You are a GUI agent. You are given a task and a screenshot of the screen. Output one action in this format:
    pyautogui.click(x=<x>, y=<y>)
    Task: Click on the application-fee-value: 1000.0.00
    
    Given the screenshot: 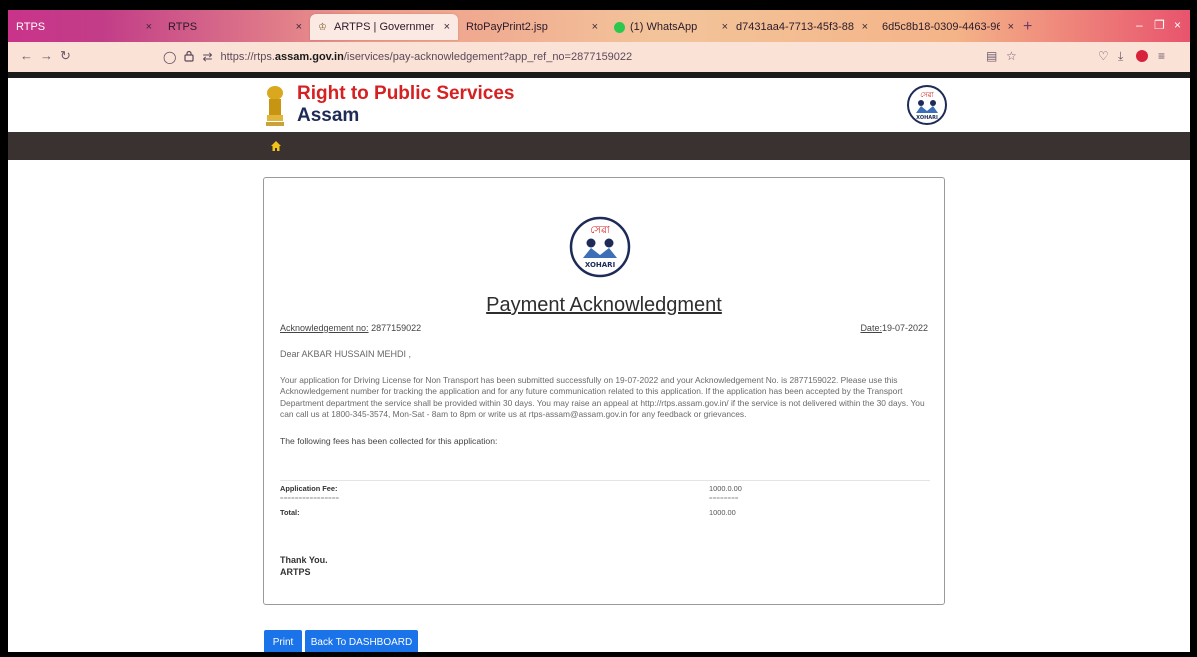 What is the action you would take?
    pyautogui.click(x=725, y=488)
    